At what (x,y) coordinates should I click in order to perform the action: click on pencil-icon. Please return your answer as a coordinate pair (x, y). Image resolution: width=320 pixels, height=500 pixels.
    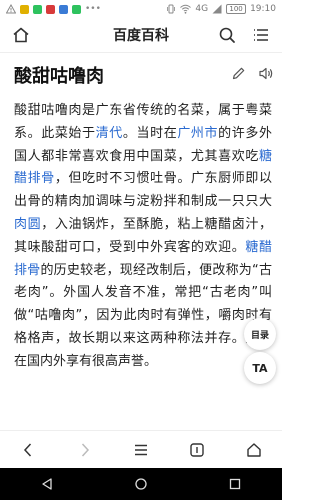
    Looking at the image, I should click on (238, 73).